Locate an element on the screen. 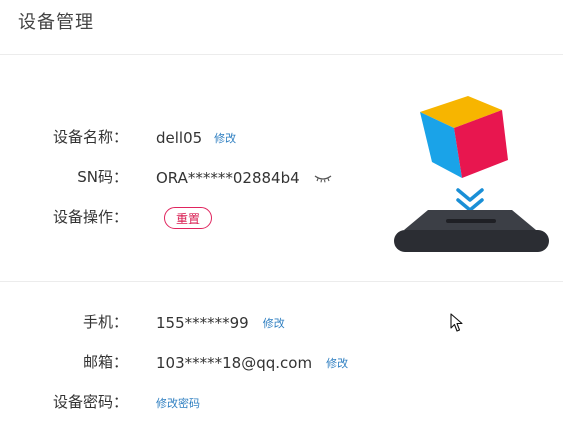 This screenshot has width=563, height=426. email-value: 103*****18@qq.com is located at coordinates (234, 363).